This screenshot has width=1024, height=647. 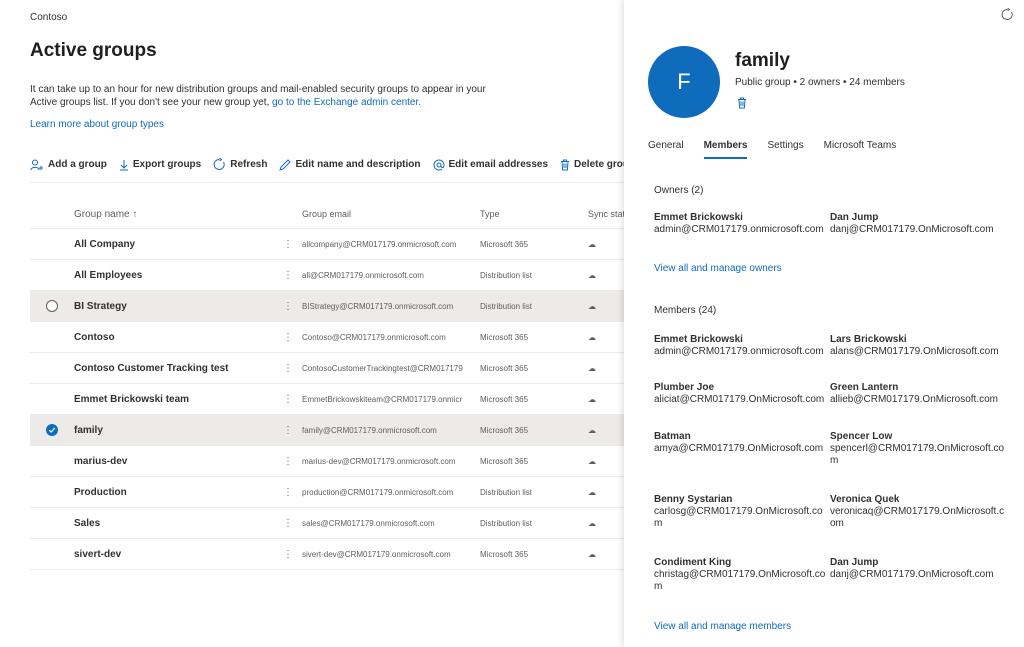 What do you see at coordinates (174, 461) in the screenshot?
I see `group-name: marius-dev` at bounding box center [174, 461].